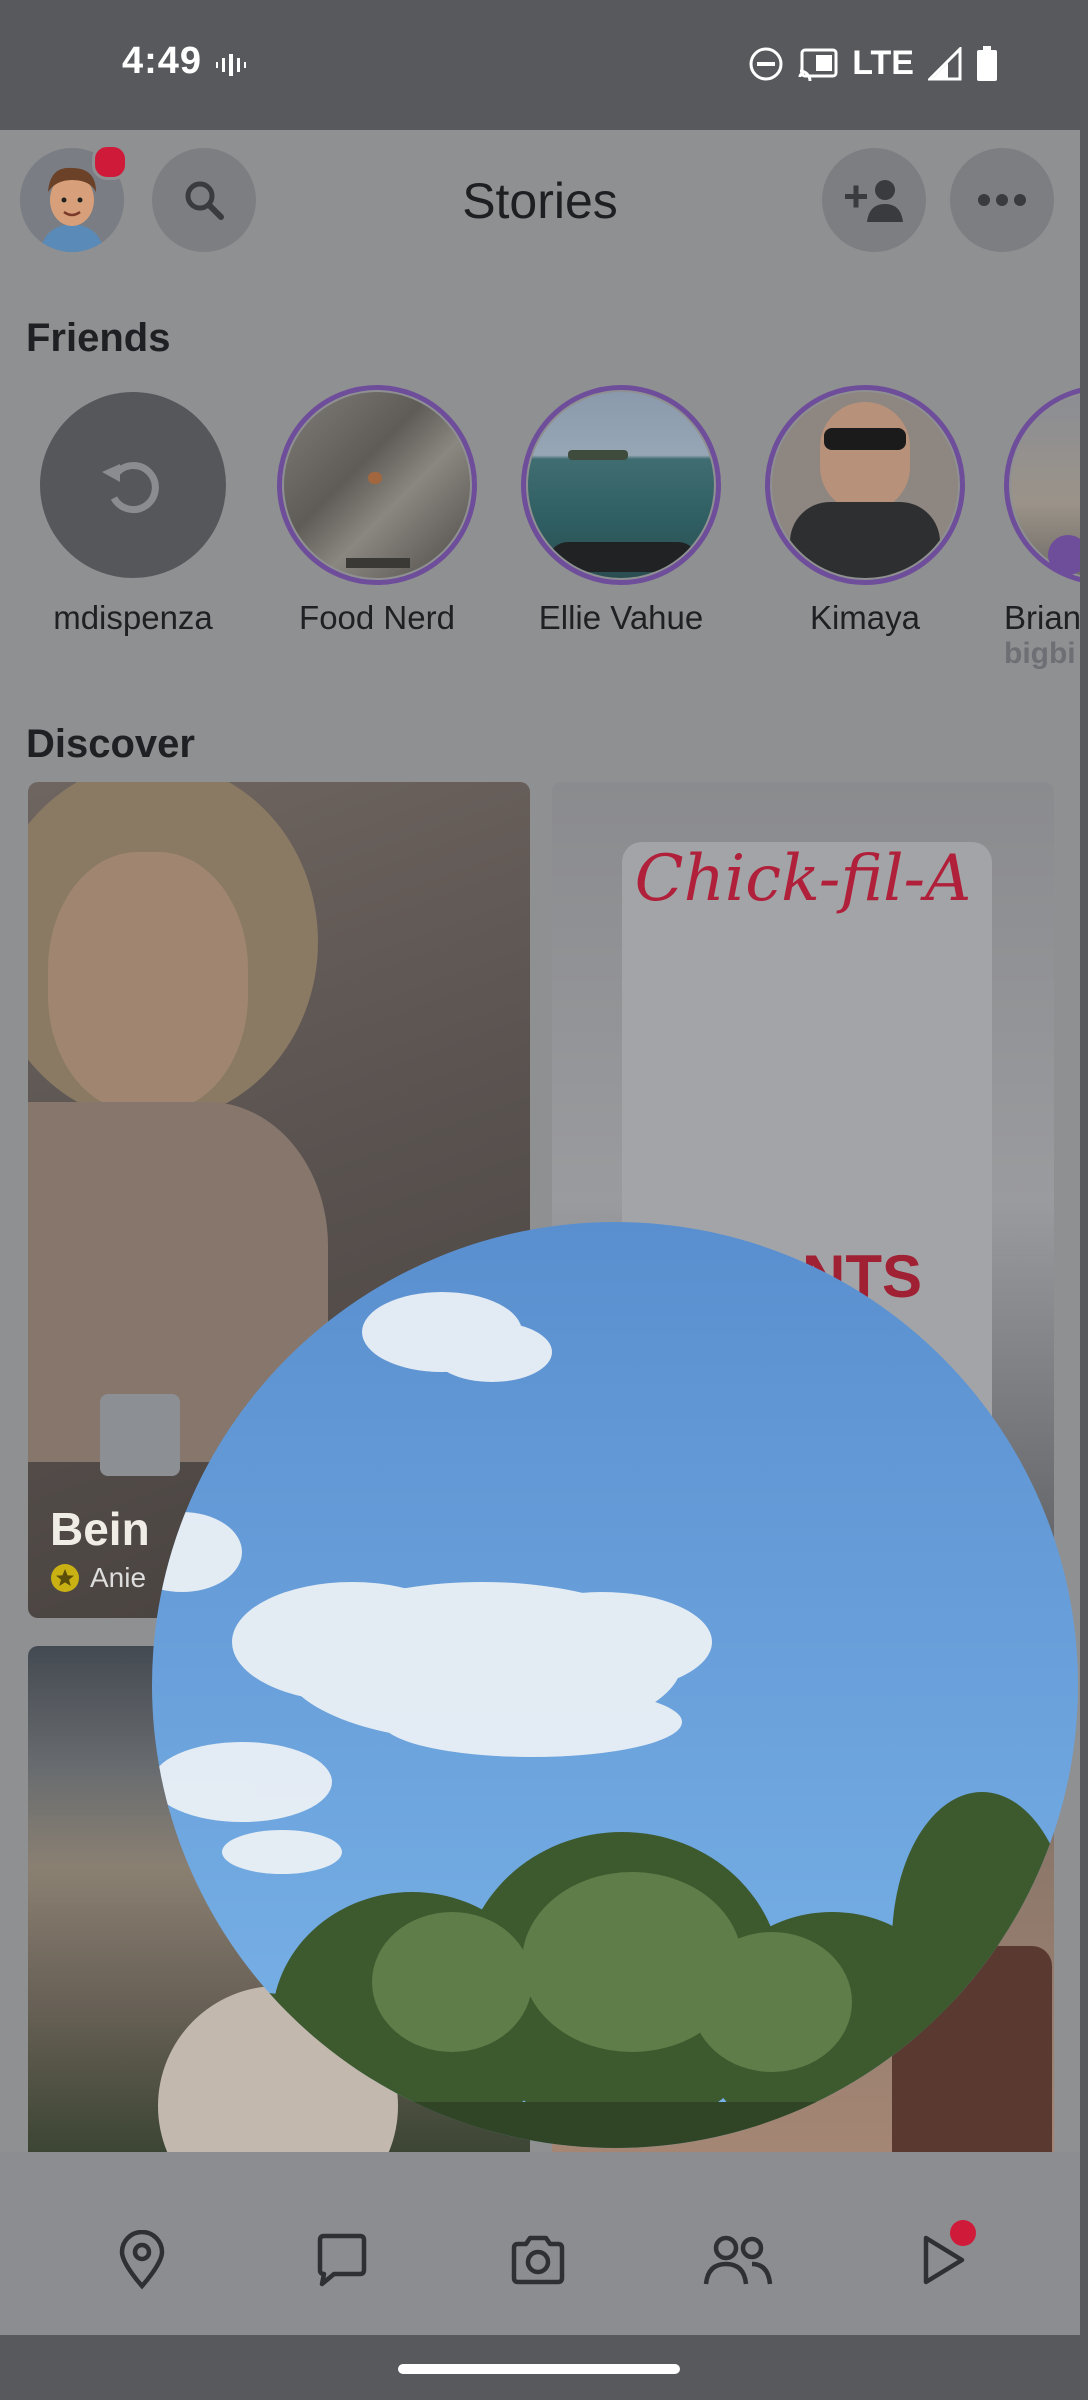 Image resolution: width=1088 pixels, height=2400 pixels. What do you see at coordinates (65, 1578) in the screenshot?
I see `star-badge-icon` at bounding box center [65, 1578].